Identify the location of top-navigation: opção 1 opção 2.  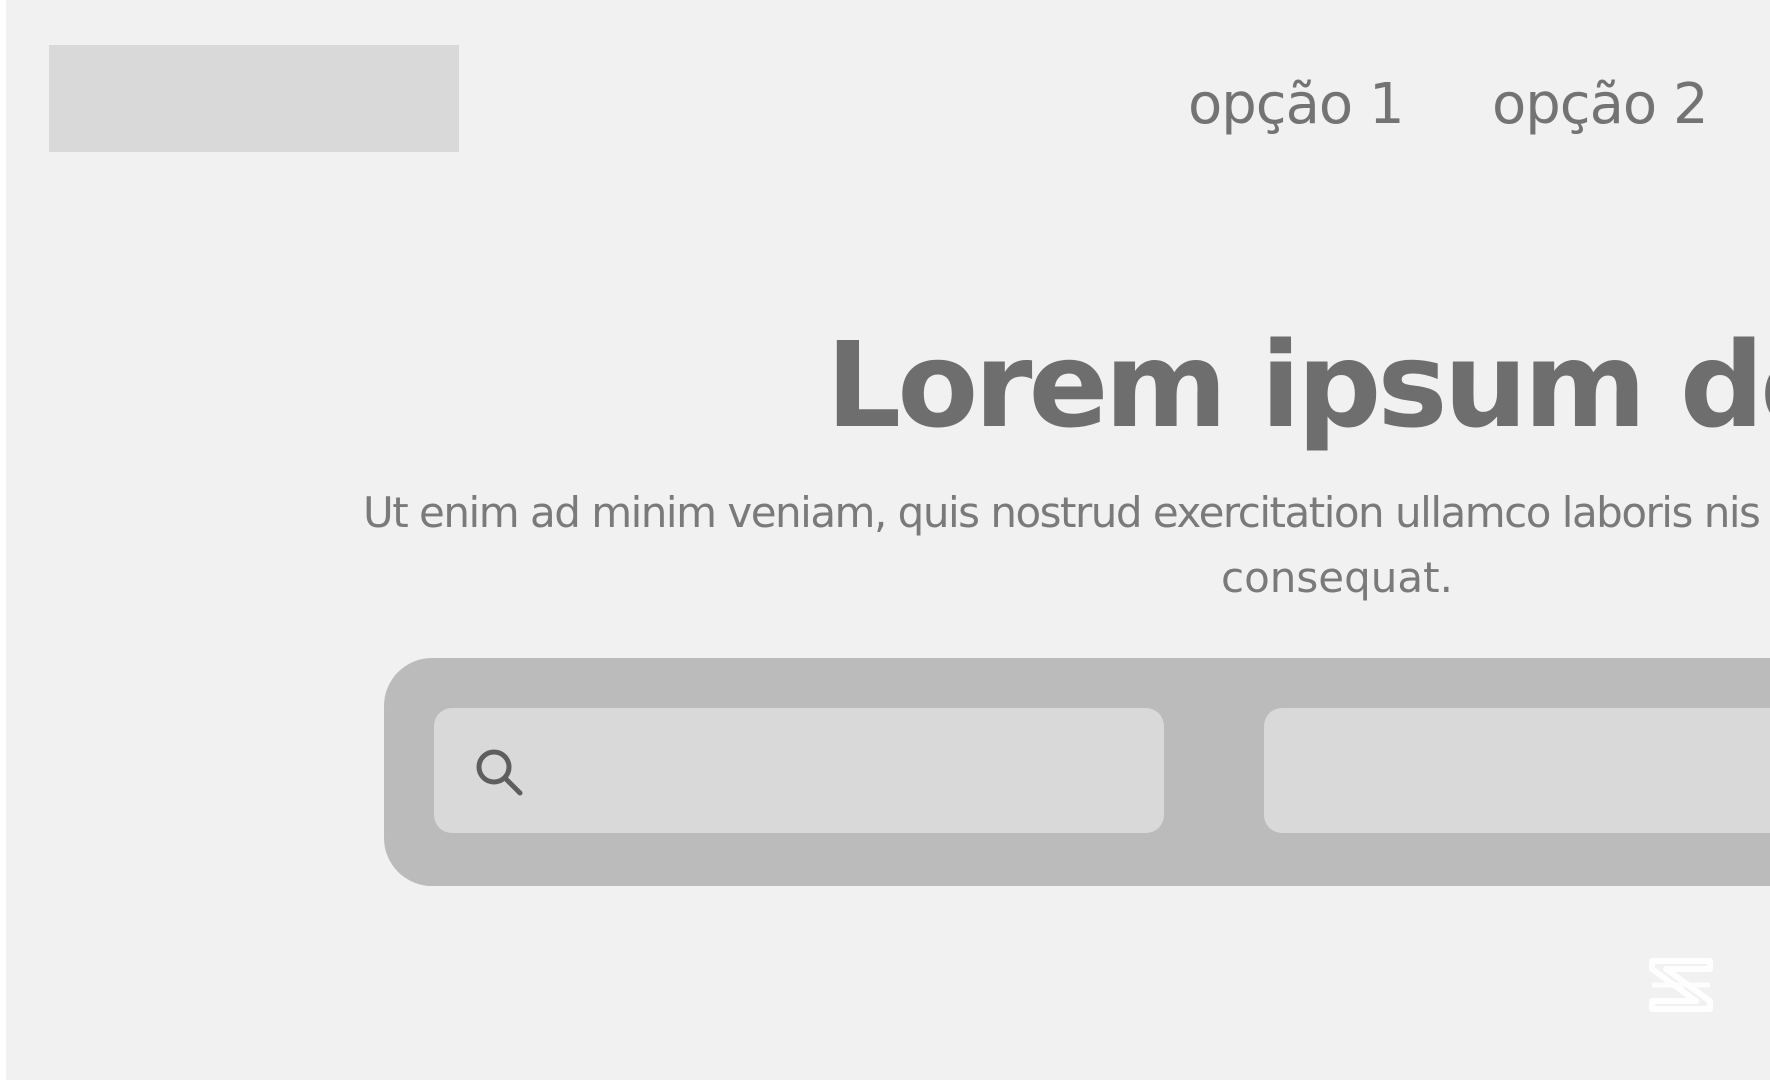
(888, 110).